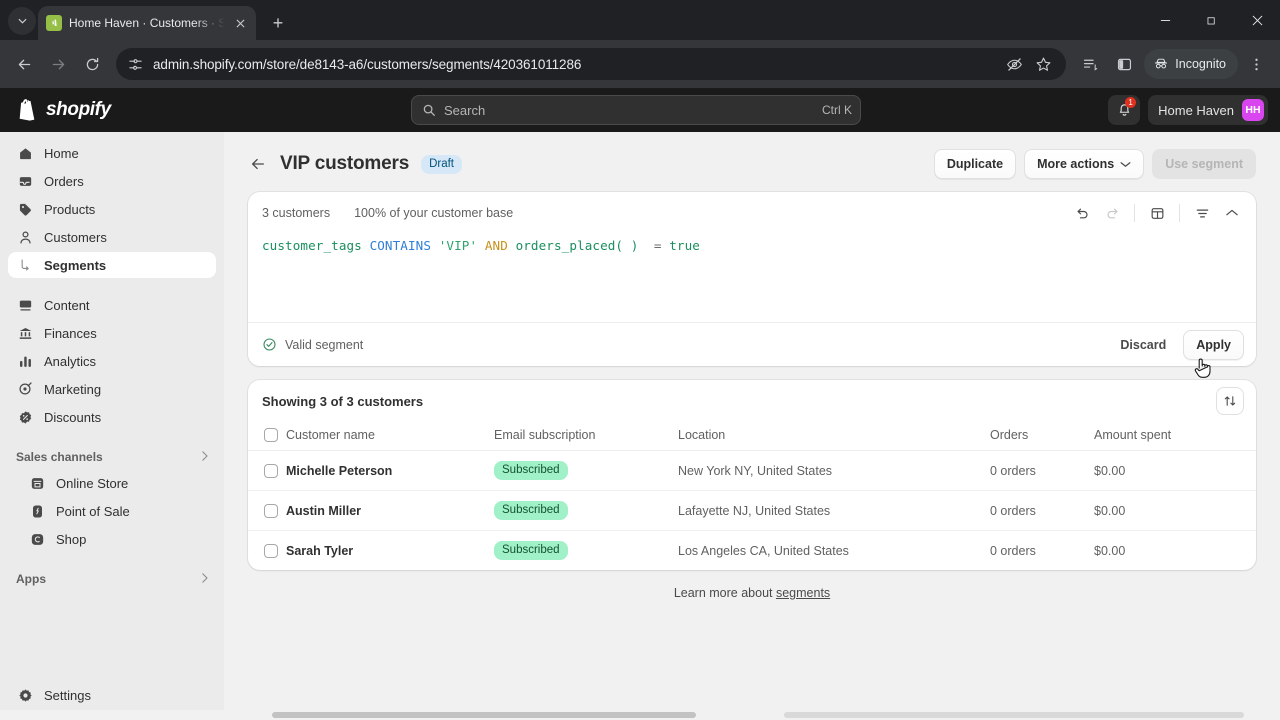 This screenshot has width=1280, height=720. I want to click on sidebar-item-orders: Orders, so click(112, 181).